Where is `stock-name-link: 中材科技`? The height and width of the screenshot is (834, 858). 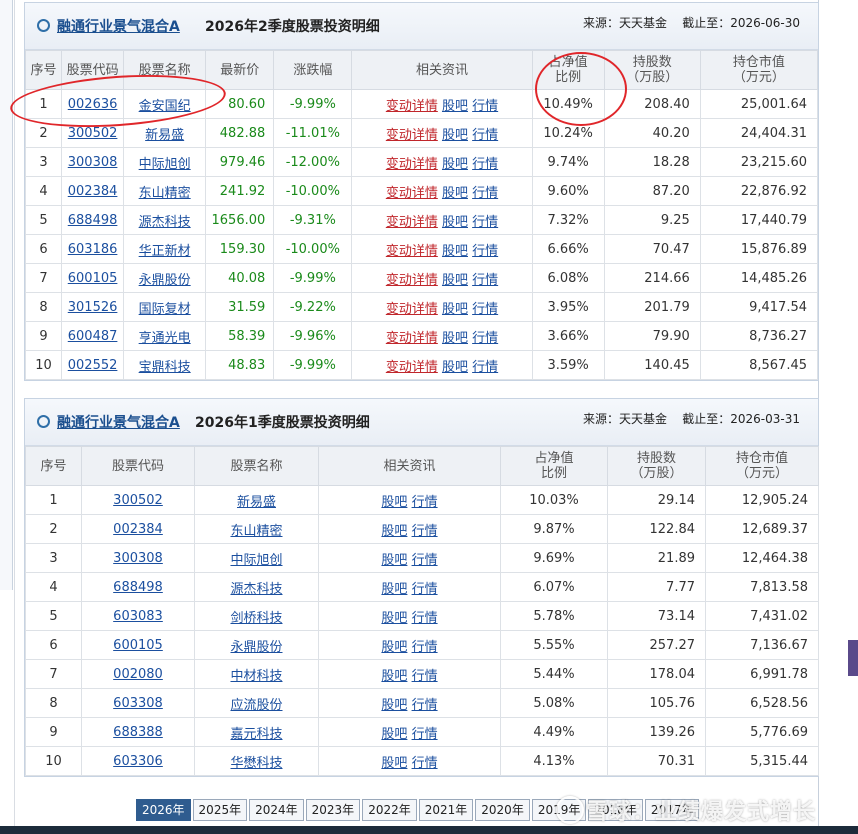
stock-name-link: 中材科技 is located at coordinates (256, 676).